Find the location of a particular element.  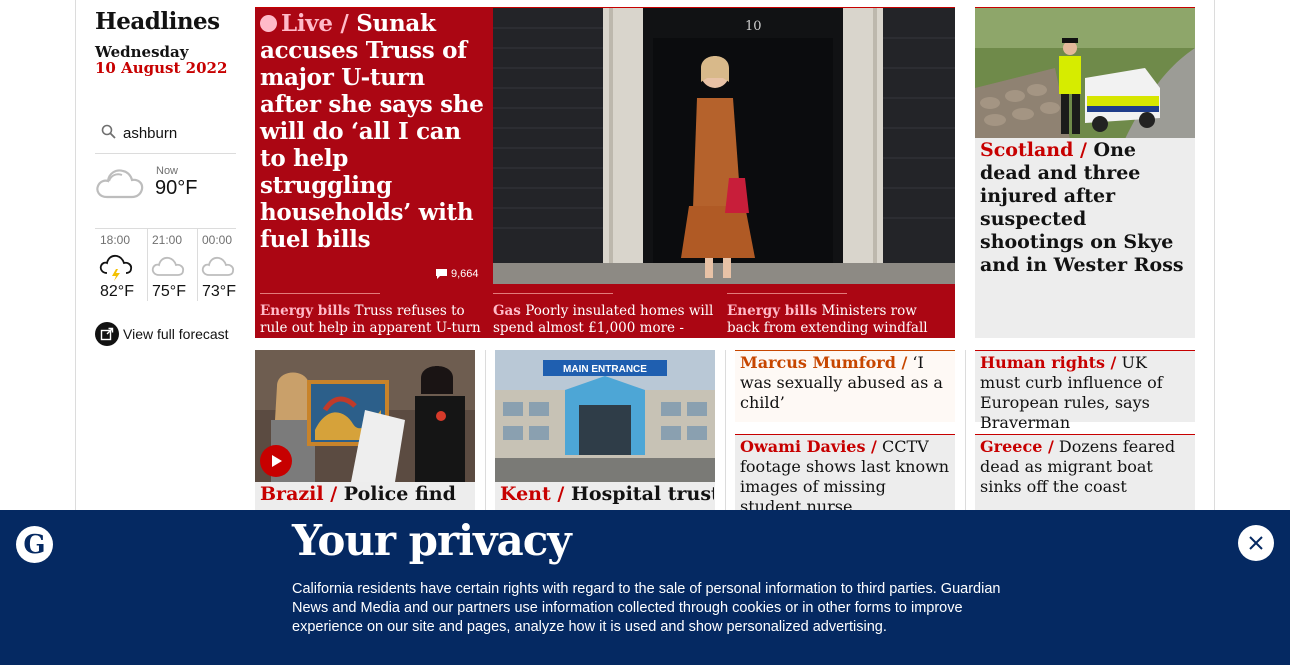

story-card-kent: MAIN ENTRANCE Kent / Hospital trust is located at coordinates (605, 430).